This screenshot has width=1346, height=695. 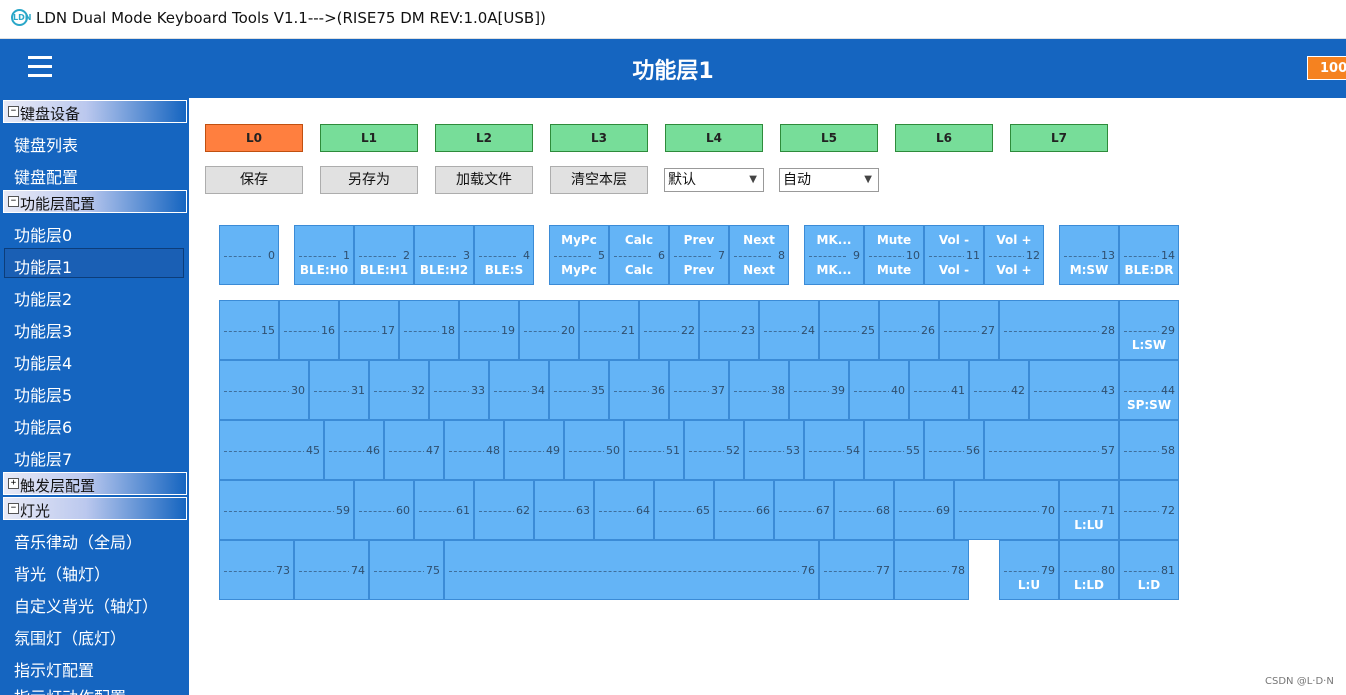 What do you see at coordinates (444, 255) in the screenshot?
I see `key-3: 3 BLE:H2` at bounding box center [444, 255].